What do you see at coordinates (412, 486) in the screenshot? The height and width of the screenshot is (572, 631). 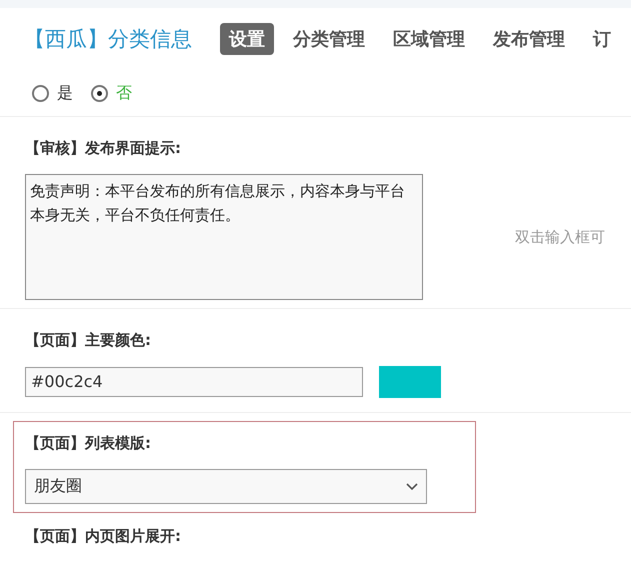 I see `chevron-down-icon` at bounding box center [412, 486].